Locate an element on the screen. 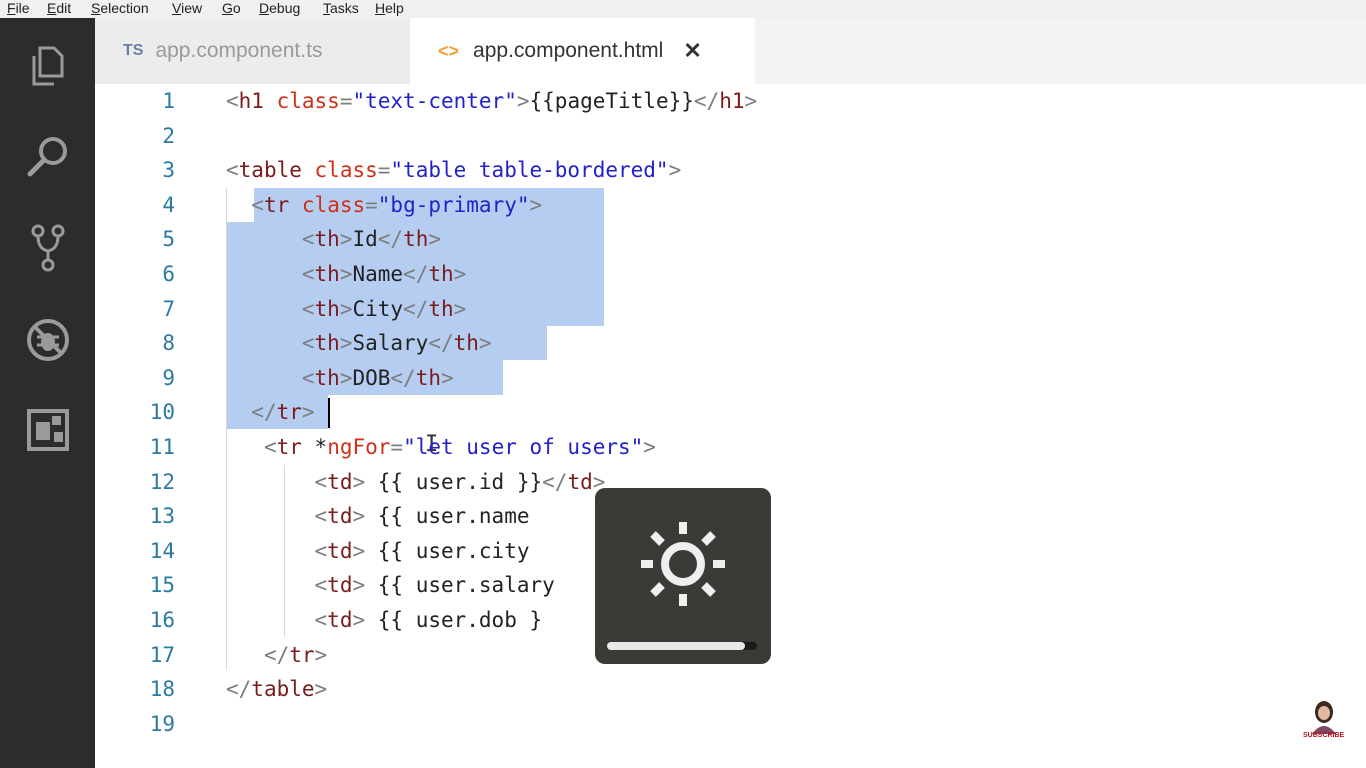 The image size is (1366, 768). code-line: <th>Salary</th> is located at coordinates (359, 343).